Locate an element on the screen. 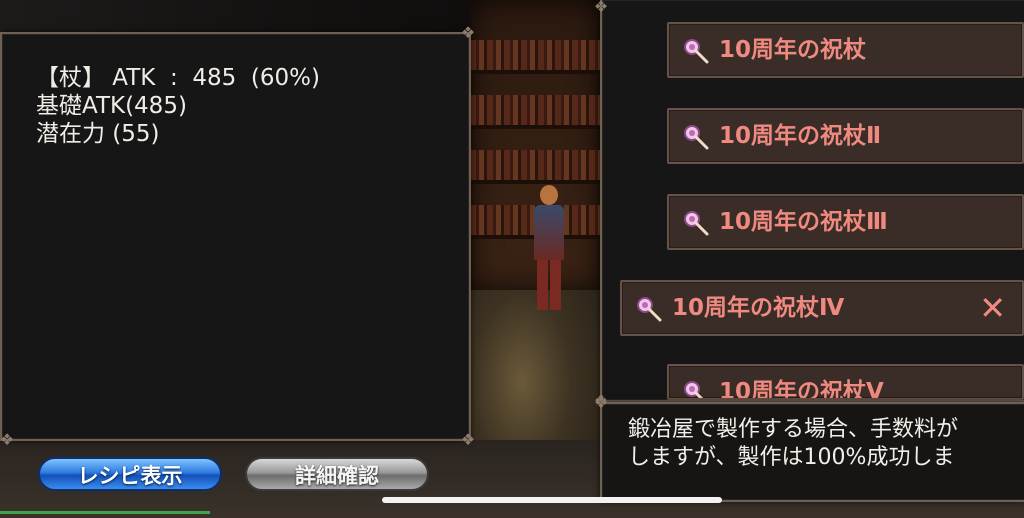  message-panel: 鍛冶屋で製作する場合、手数料が しますが、製作は100%成功しま ❖ is located at coordinates (809, 447).